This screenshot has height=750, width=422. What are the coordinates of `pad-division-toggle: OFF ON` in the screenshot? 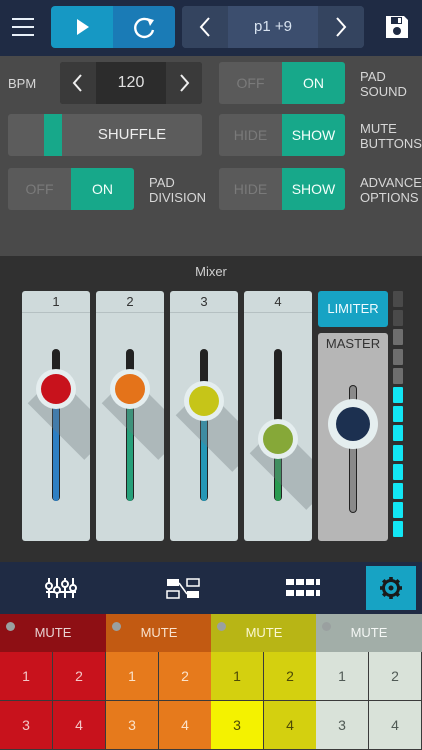 It's located at (71, 189).